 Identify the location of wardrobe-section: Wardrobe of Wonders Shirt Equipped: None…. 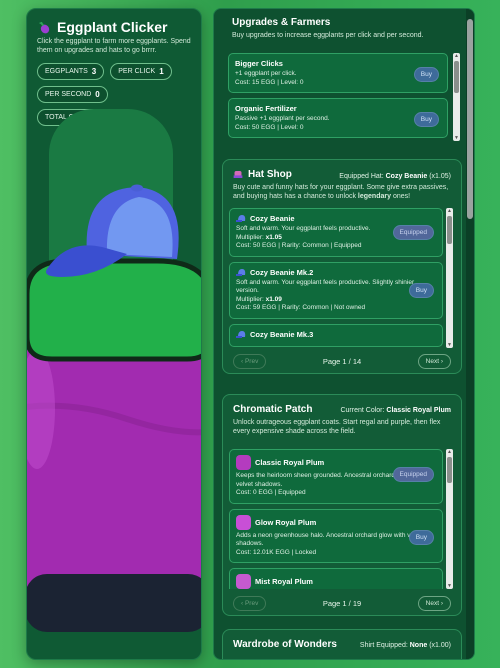
(342, 644).